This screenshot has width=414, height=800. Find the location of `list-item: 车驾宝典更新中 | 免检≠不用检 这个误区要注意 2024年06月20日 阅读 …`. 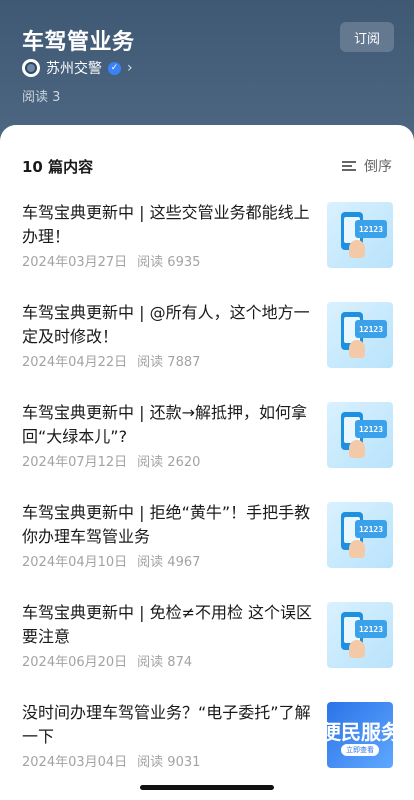

list-item: 车驾宝典更新中 | 免检≠不用检 这个误区要注意 2024年06月20日 阅读 … is located at coordinates (207, 650).